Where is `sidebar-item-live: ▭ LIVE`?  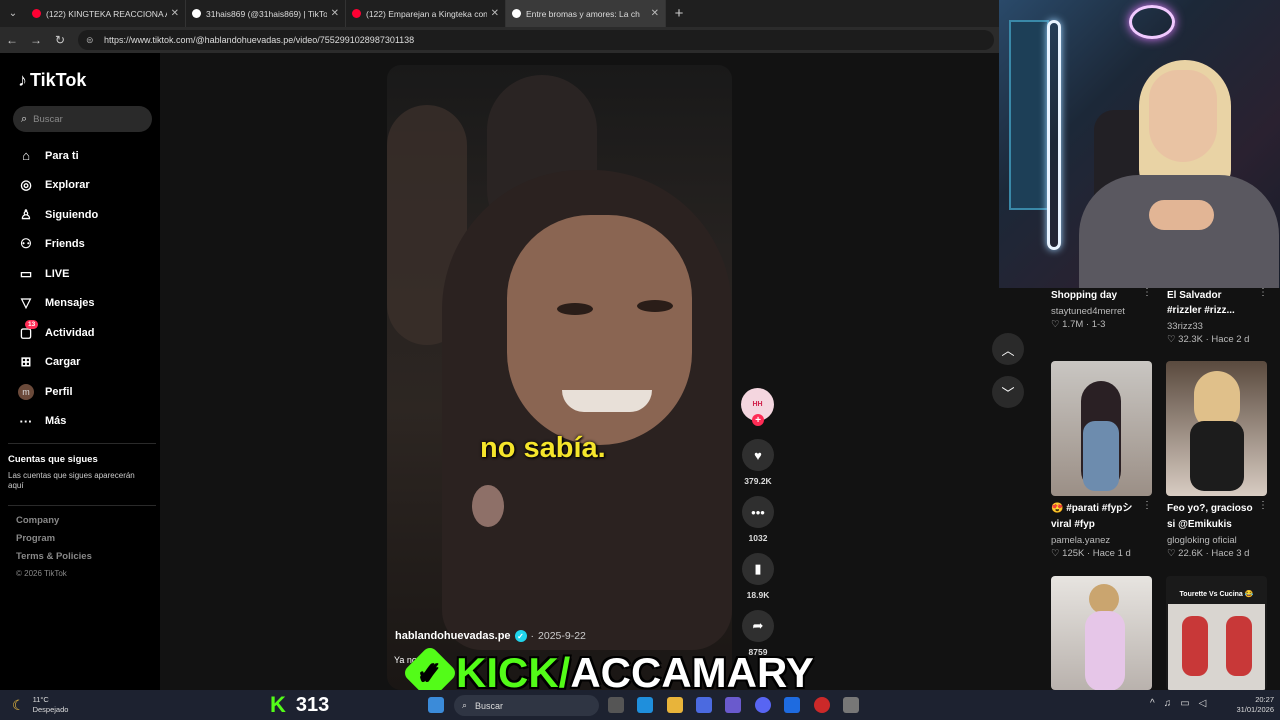 sidebar-item-live: ▭ LIVE is located at coordinates (87, 274).